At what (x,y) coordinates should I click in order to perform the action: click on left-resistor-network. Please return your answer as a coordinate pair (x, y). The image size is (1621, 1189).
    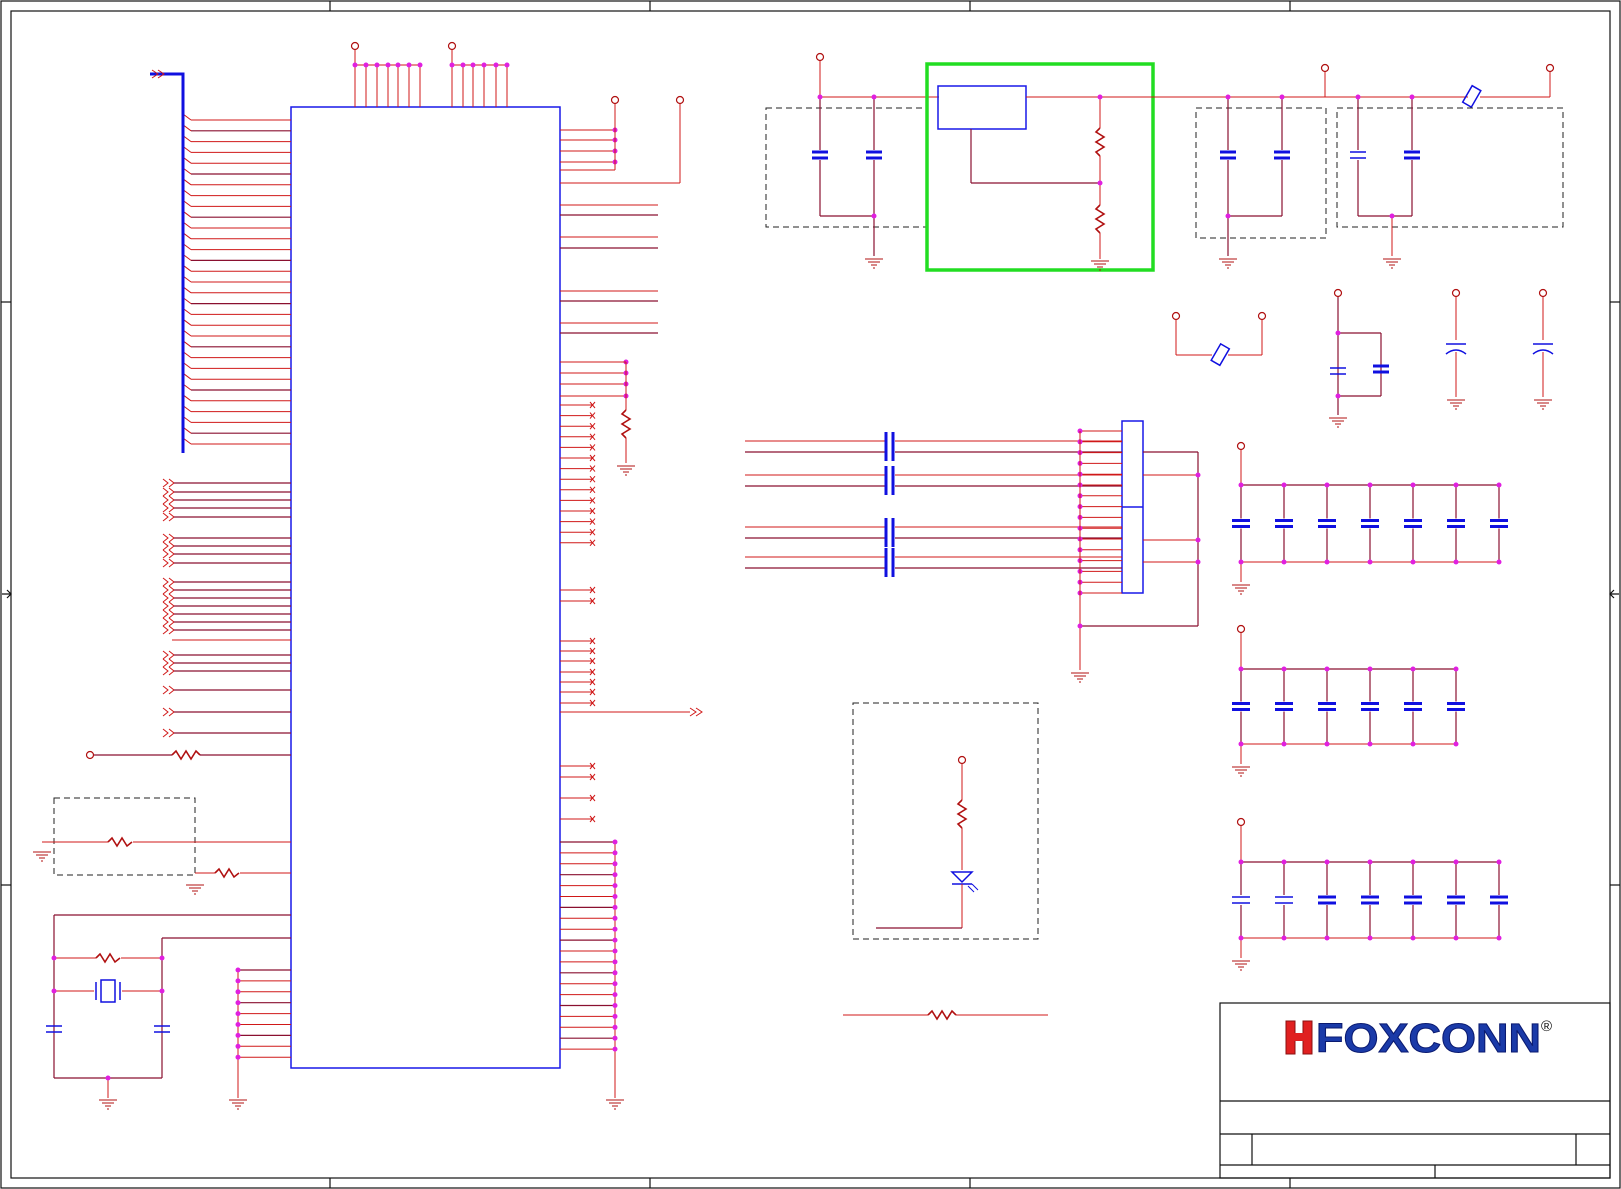
    Looking at the image, I should click on (161, 822).